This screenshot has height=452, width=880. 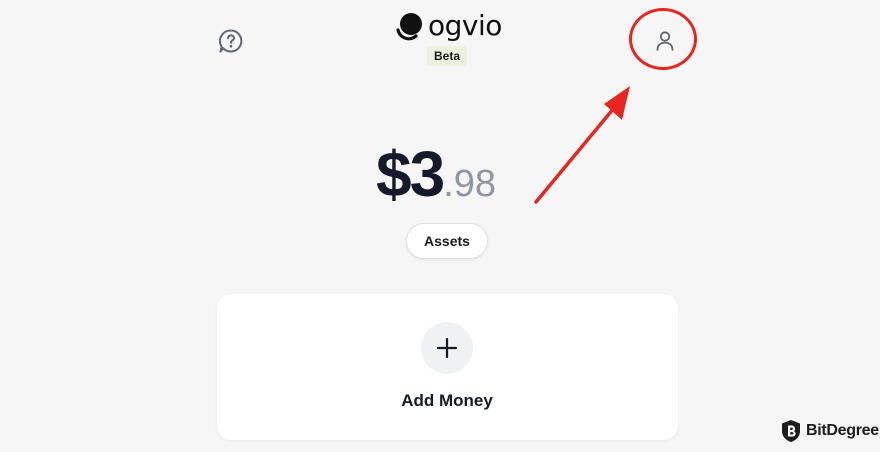 I want to click on beta-badge: Beta, so click(x=447, y=56).